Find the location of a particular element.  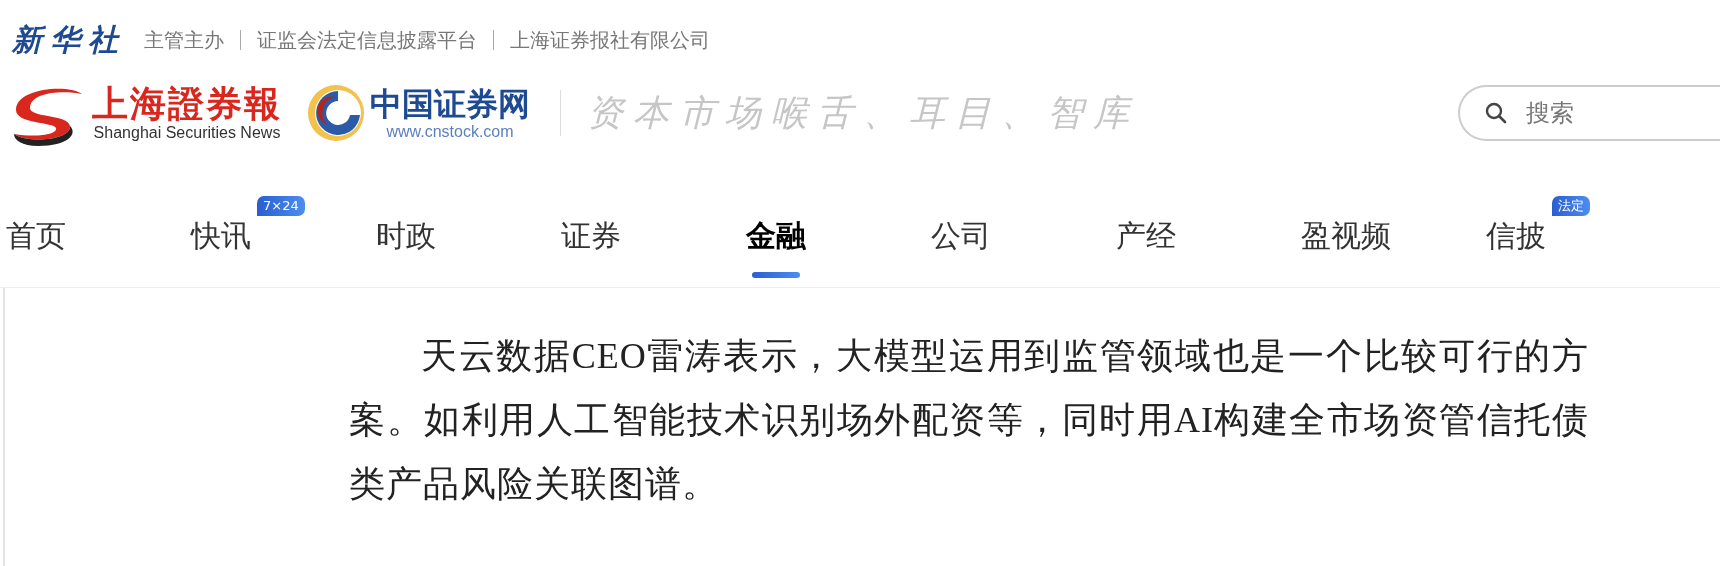

nav-tab: 盈视频 is located at coordinates (1346, 236).